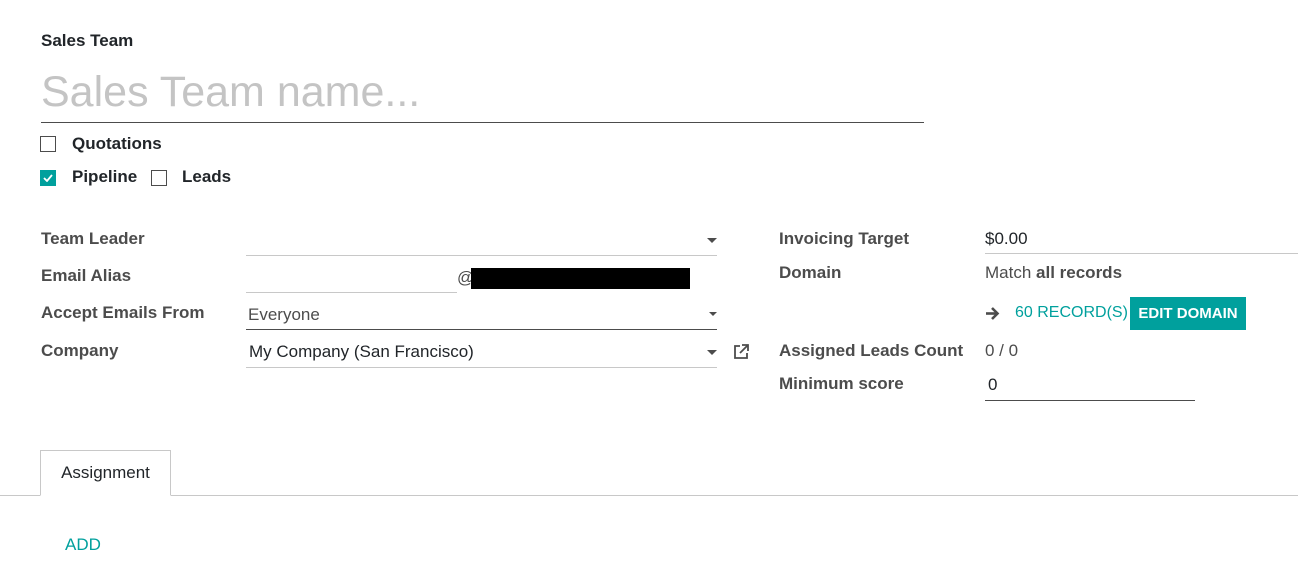 The height and width of the screenshot is (576, 1298). Describe the element at coordinates (810, 272) in the screenshot. I see `domain-label: Domain` at that location.